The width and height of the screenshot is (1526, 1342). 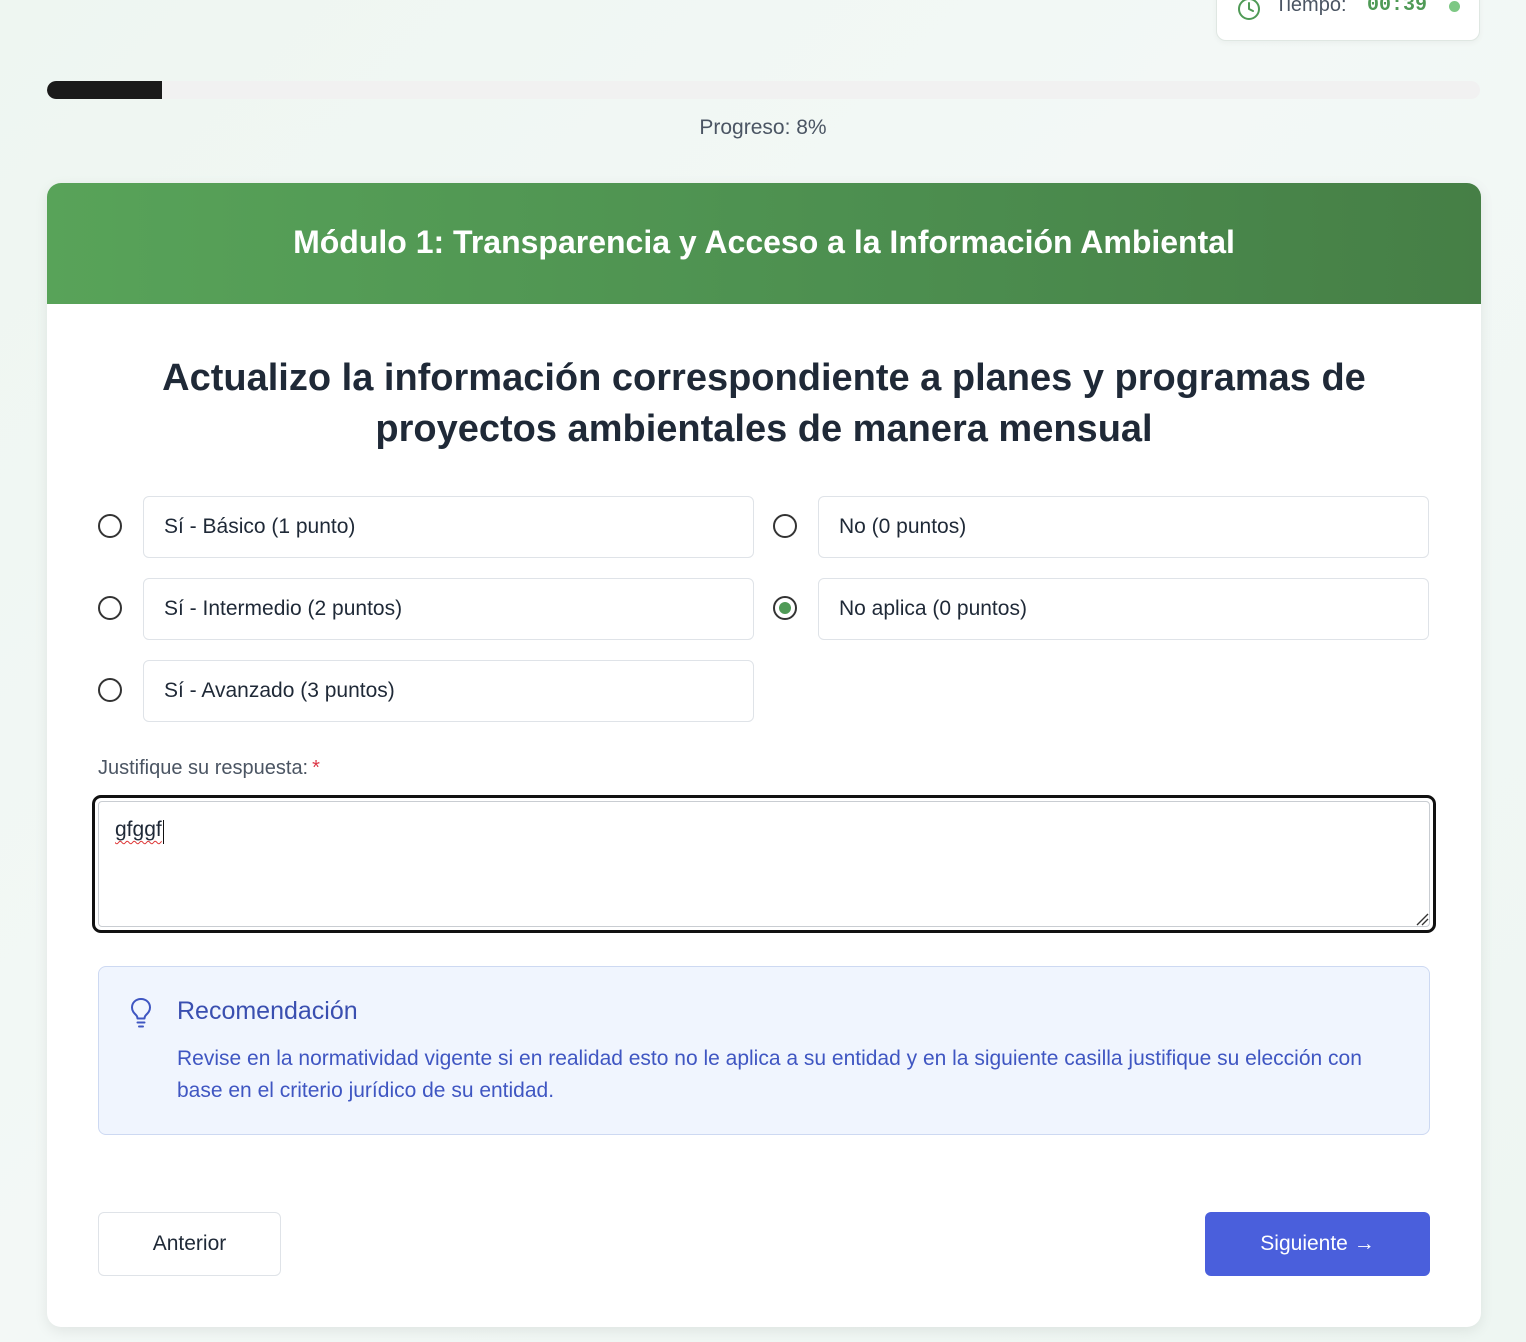 What do you see at coordinates (1123, 527) in the screenshot?
I see `option-label: No (0 puntos)` at bounding box center [1123, 527].